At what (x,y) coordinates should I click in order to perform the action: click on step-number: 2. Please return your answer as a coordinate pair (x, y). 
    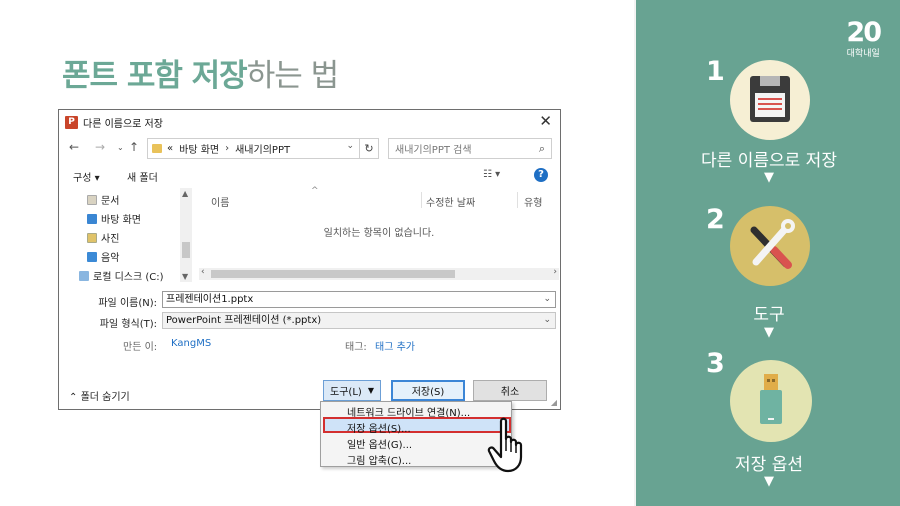
    Looking at the image, I should click on (715, 219).